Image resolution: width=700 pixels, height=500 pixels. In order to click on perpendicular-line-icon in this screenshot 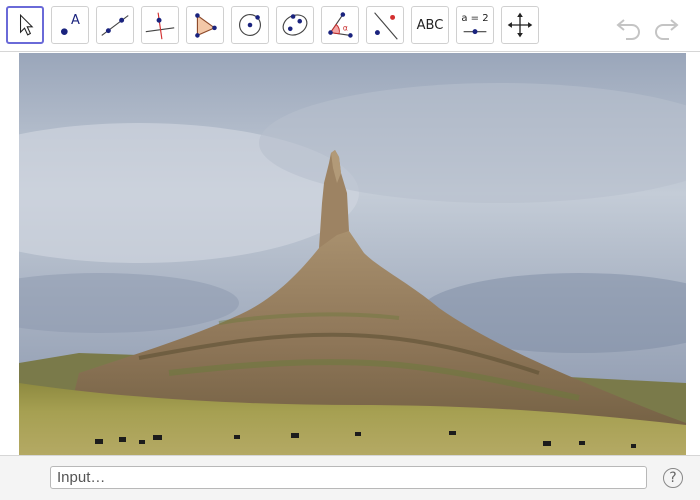, I will do `click(160, 26)`.